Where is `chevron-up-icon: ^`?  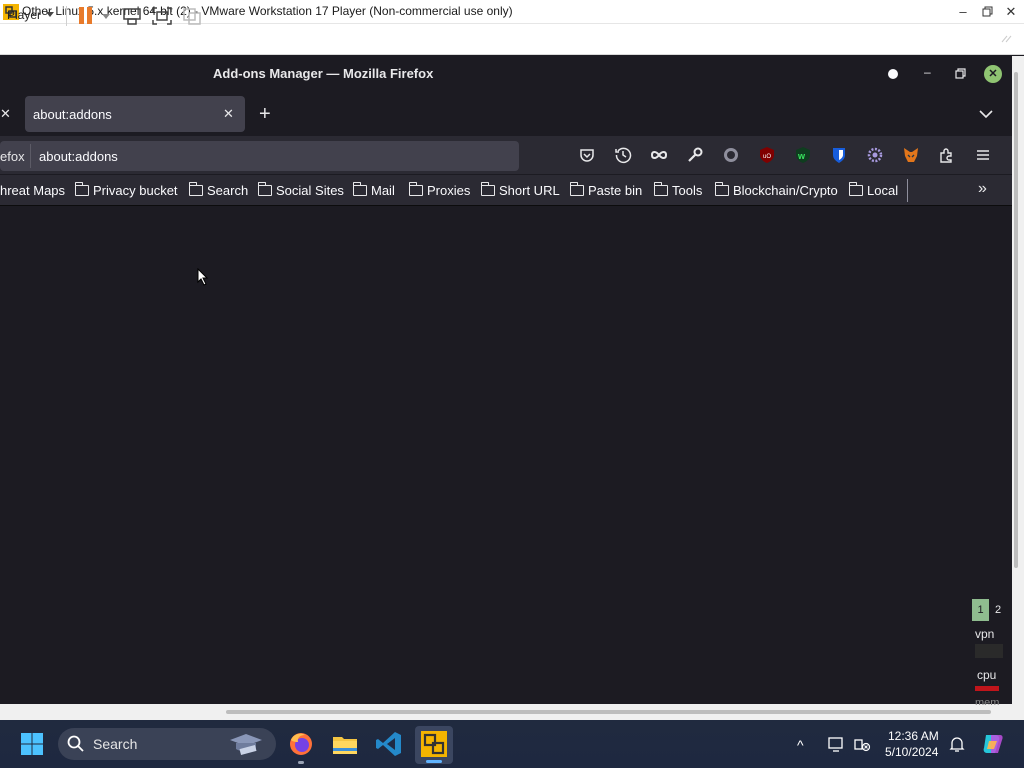
chevron-up-icon: ^ is located at coordinates (800, 745).